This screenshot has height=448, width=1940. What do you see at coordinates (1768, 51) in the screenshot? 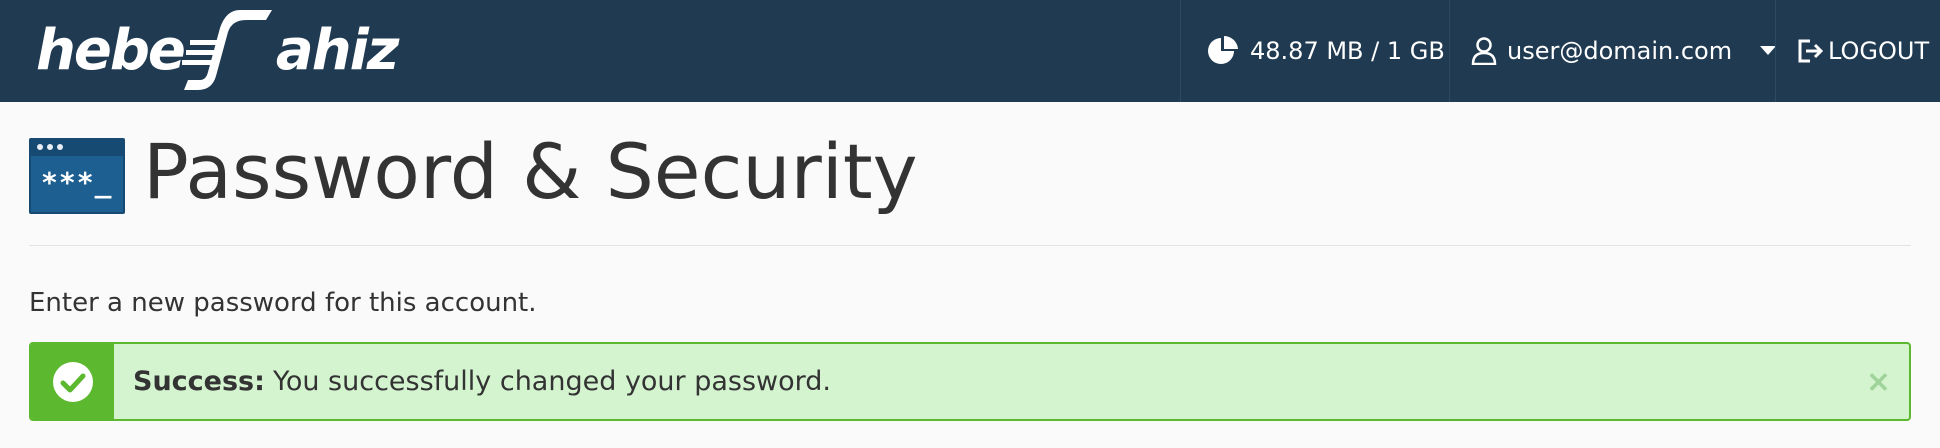
I see `chevron-down-icon` at bounding box center [1768, 51].